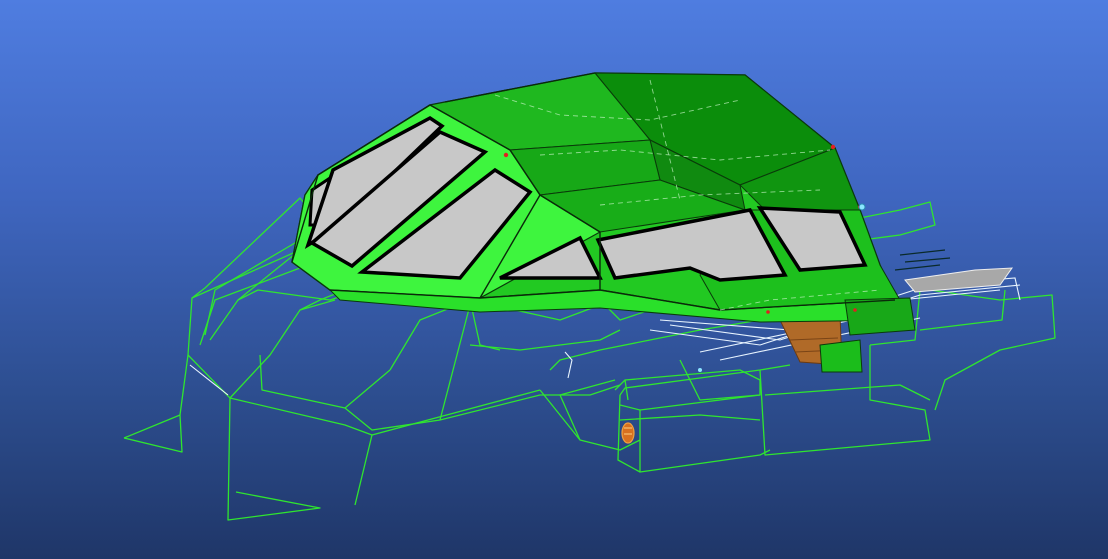 The height and width of the screenshot is (559, 1108). Describe the element at coordinates (628, 433) in the screenshot. I see `navigation-light` at that location.